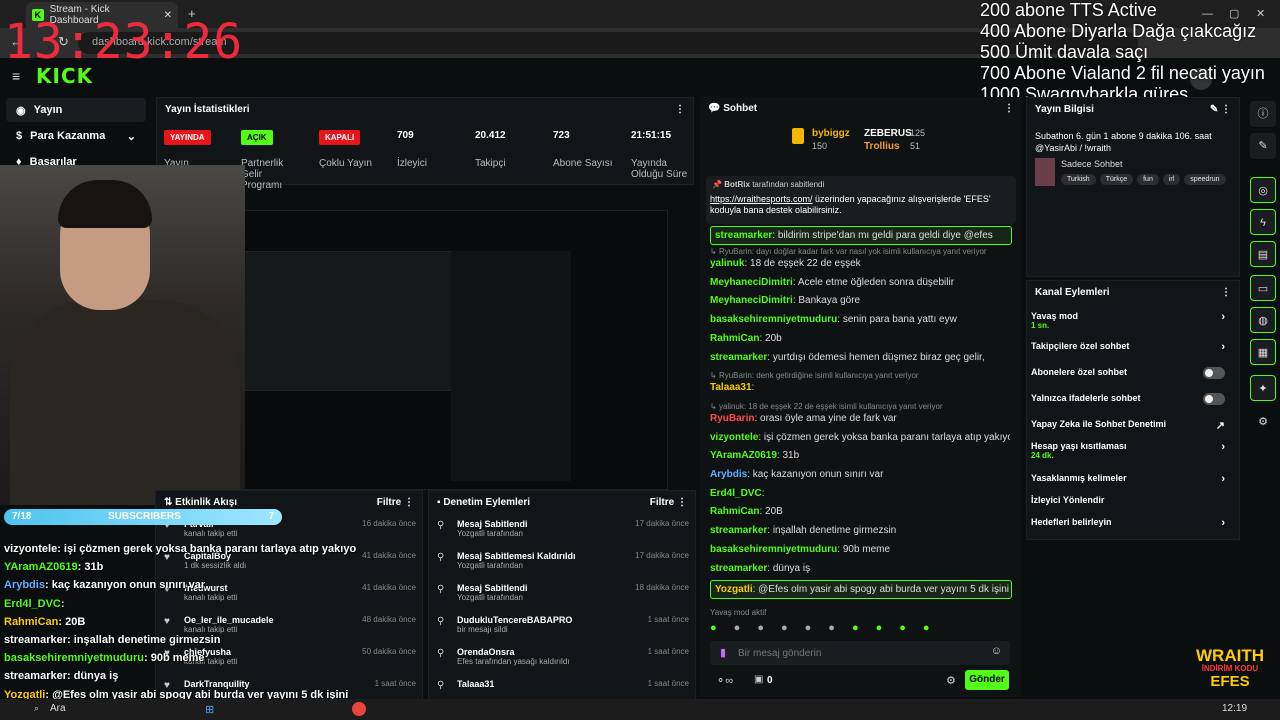 This screenshot has width=1280, height=720. Describe the element at coordinates (860, 549) in the screenshot. I see `chat-message: basaksehiremniyetmuduru: 90b meme` at that location.